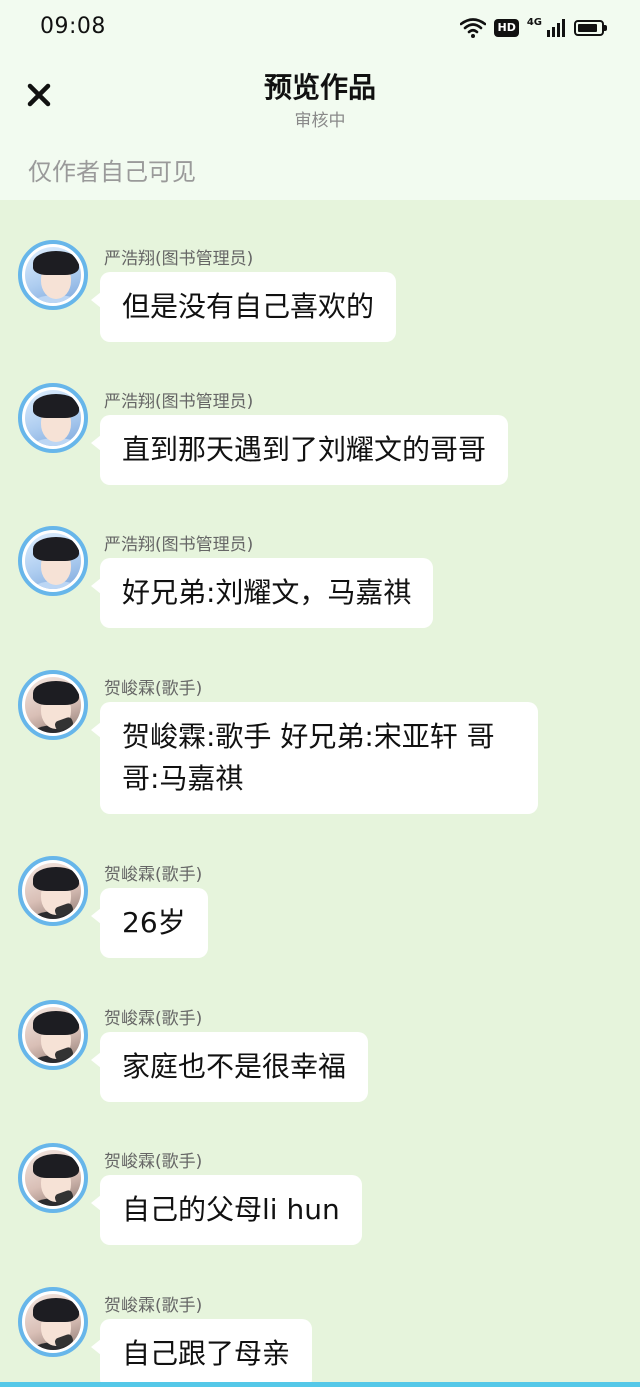  Describe the element at coordinates (243, 307) in the screenshot. I see `message-bubble: 但是没有自己喜欢的` at that location.